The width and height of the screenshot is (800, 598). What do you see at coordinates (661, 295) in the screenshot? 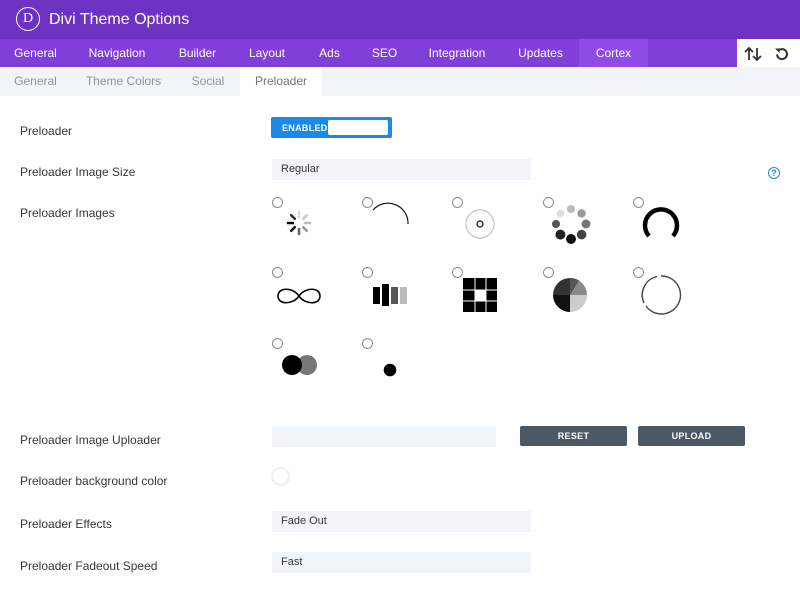
I see `broken-ring-spinner-icon` at bounding box center [661, 295].